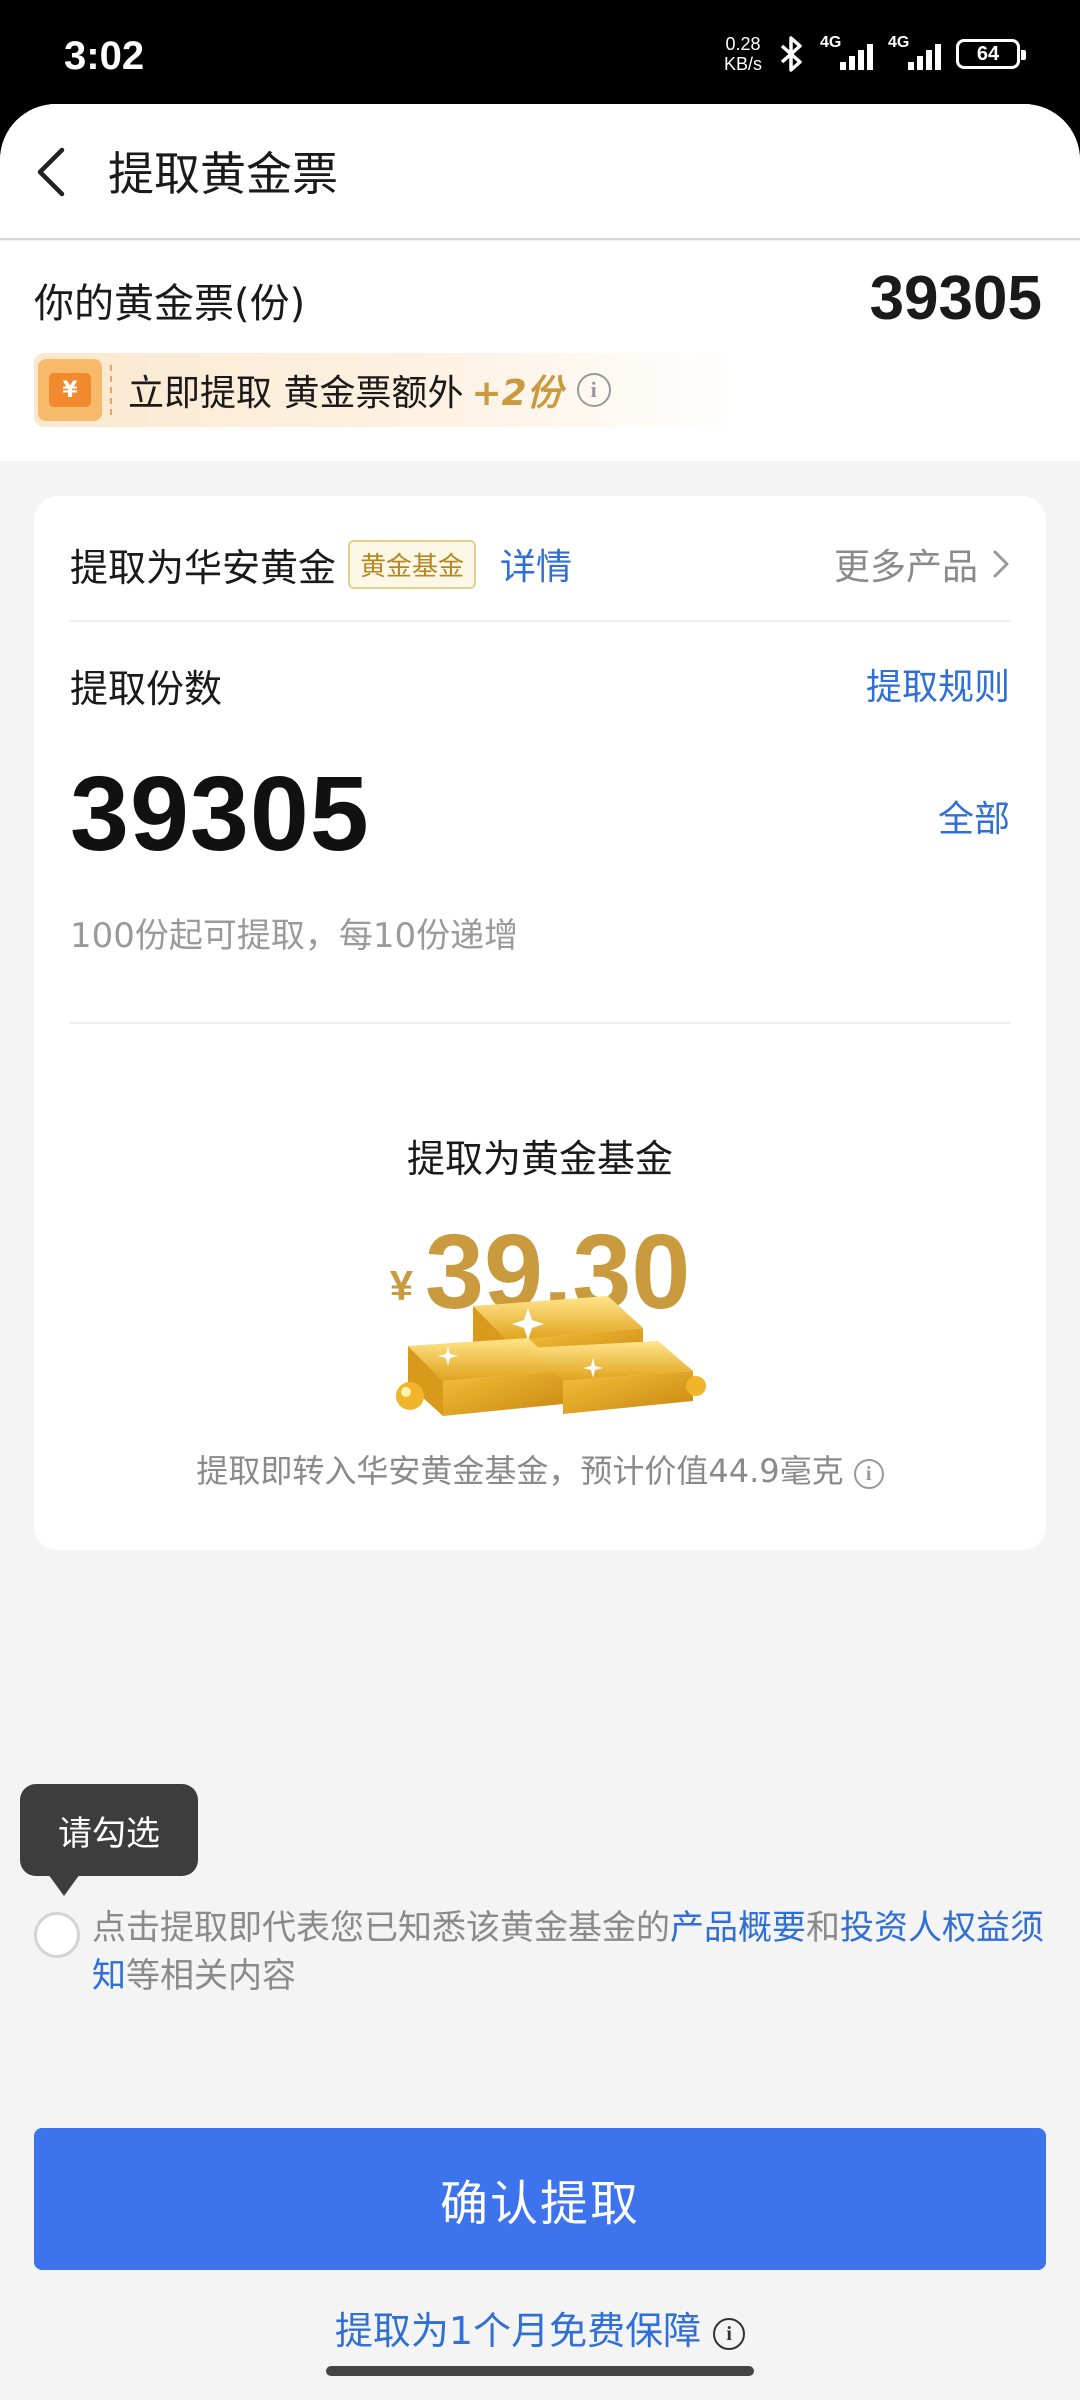  What do you see at coordinates (1001, 564) in the screenshot?
I see `chevron-right-icon` at bounding box center [1001, 564].